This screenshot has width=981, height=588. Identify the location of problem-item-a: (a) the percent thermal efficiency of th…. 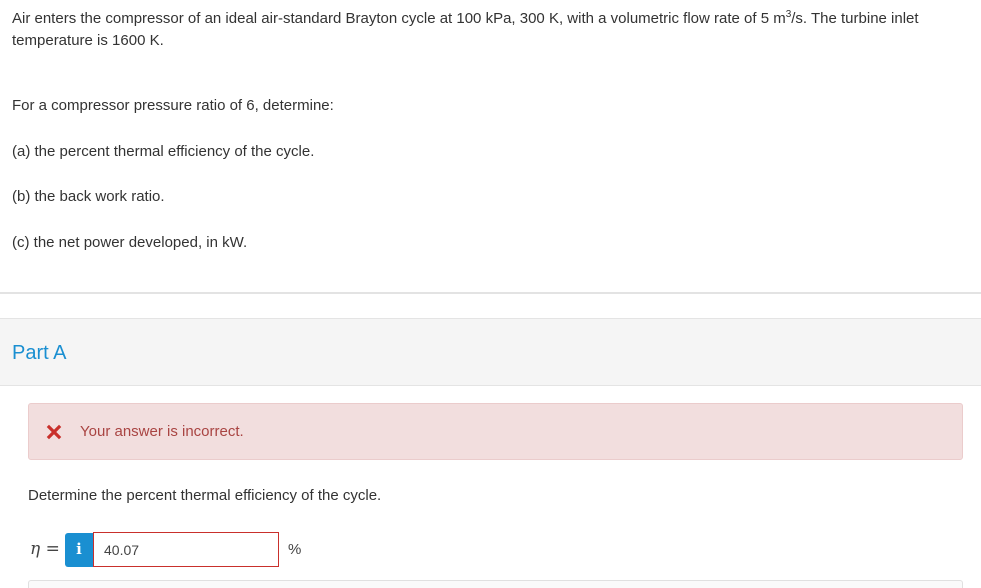
(163, 151).